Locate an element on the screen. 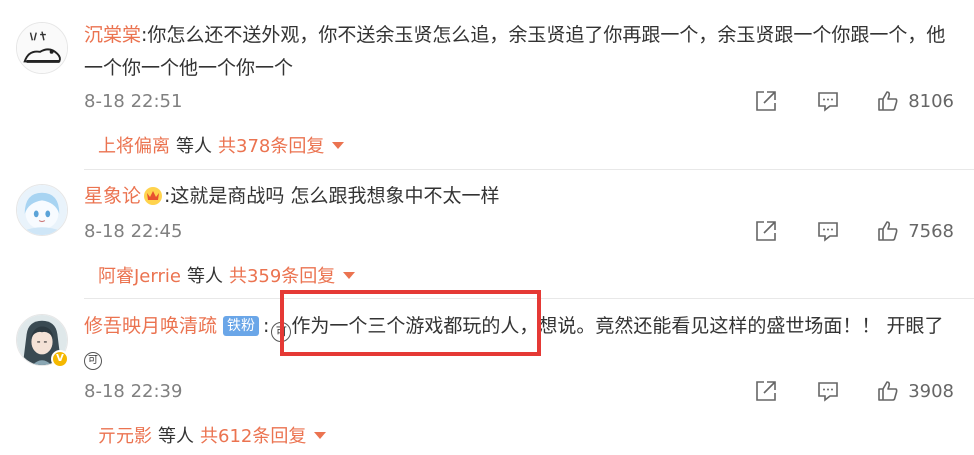 This screenshot has width=974, height=455. reply-summary: 上将偏离 等人 共378条回复 is located at coordinates (221, 145).